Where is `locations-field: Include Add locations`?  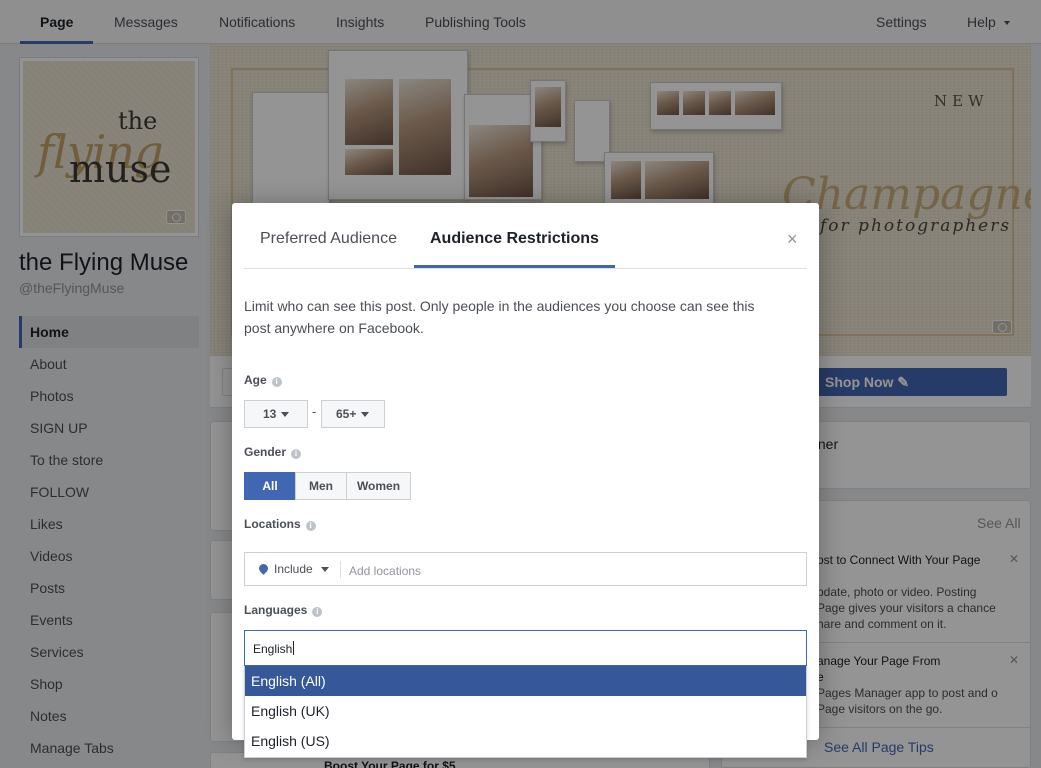 locations-field: Include Add locations is located at coordinates (525, 569).